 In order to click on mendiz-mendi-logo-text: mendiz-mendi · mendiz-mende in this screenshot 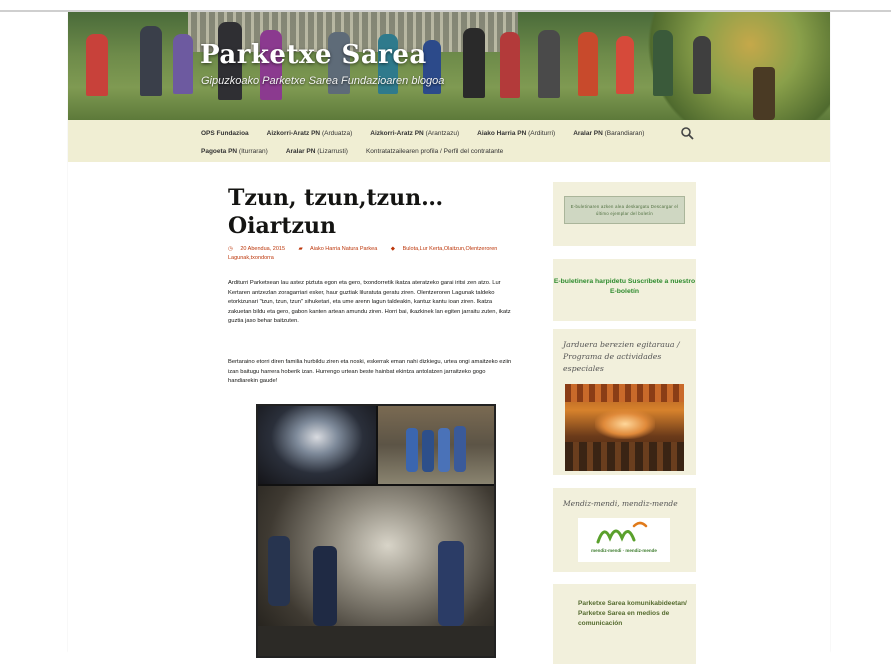, I will do `click(624, 550)`.